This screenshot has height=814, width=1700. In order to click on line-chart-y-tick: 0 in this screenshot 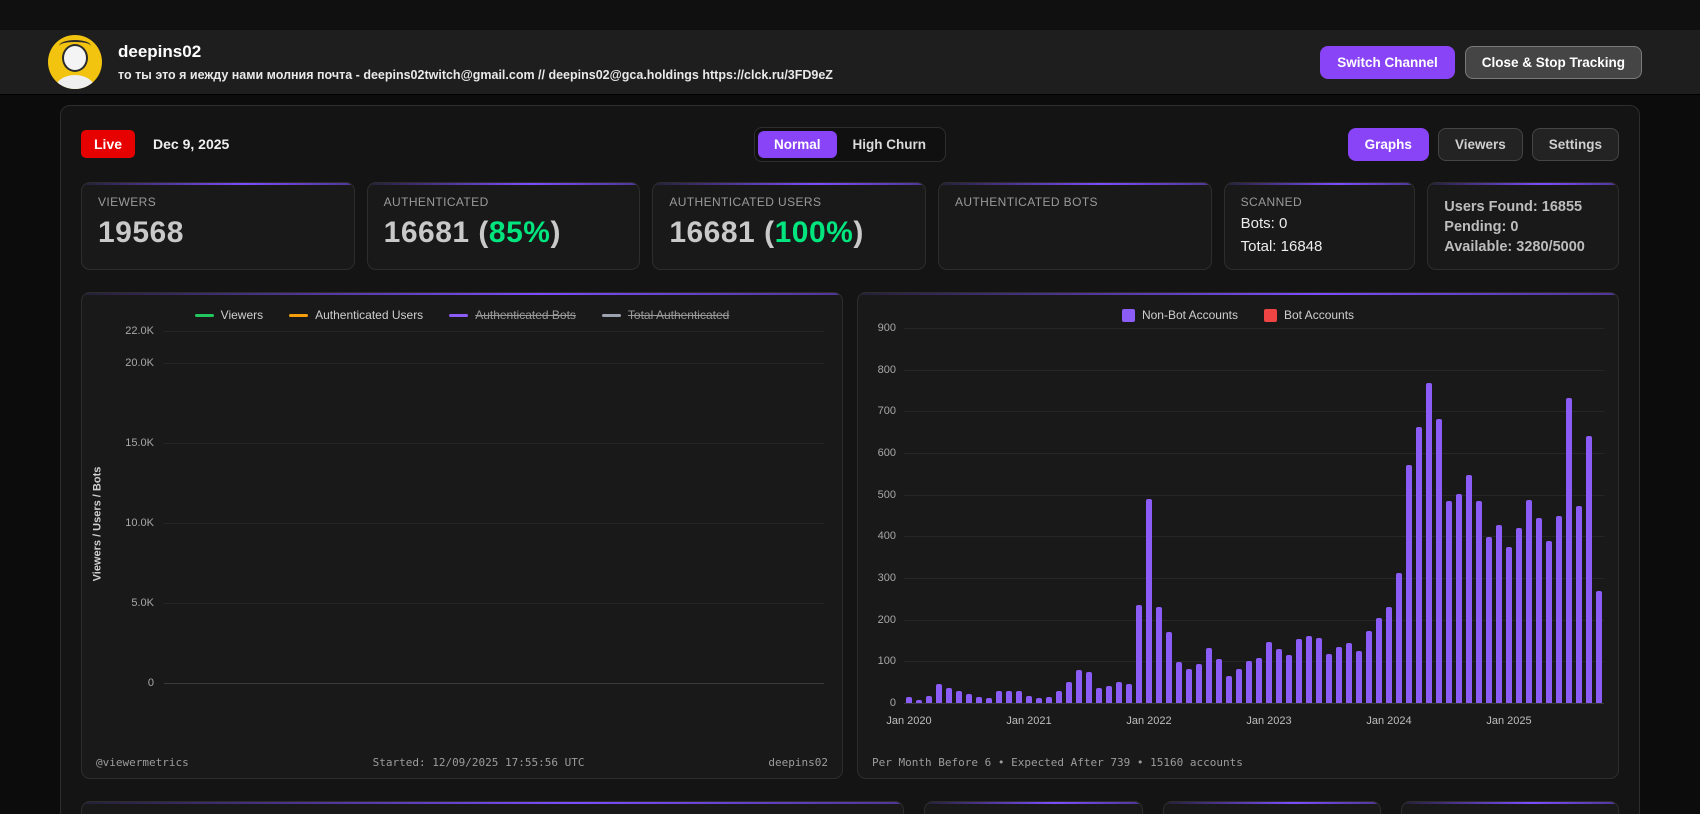, I will do `click(150, 683)`.